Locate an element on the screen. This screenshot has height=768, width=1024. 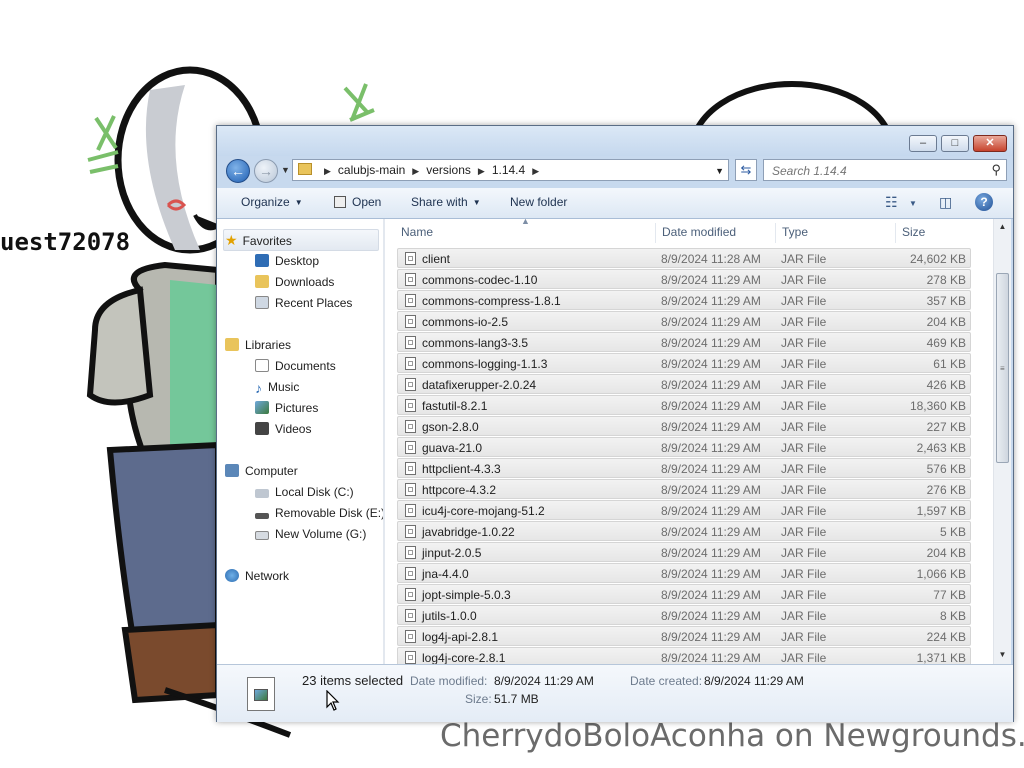
column-header-date-modified: Date modified is located at coordinates (699, 232).